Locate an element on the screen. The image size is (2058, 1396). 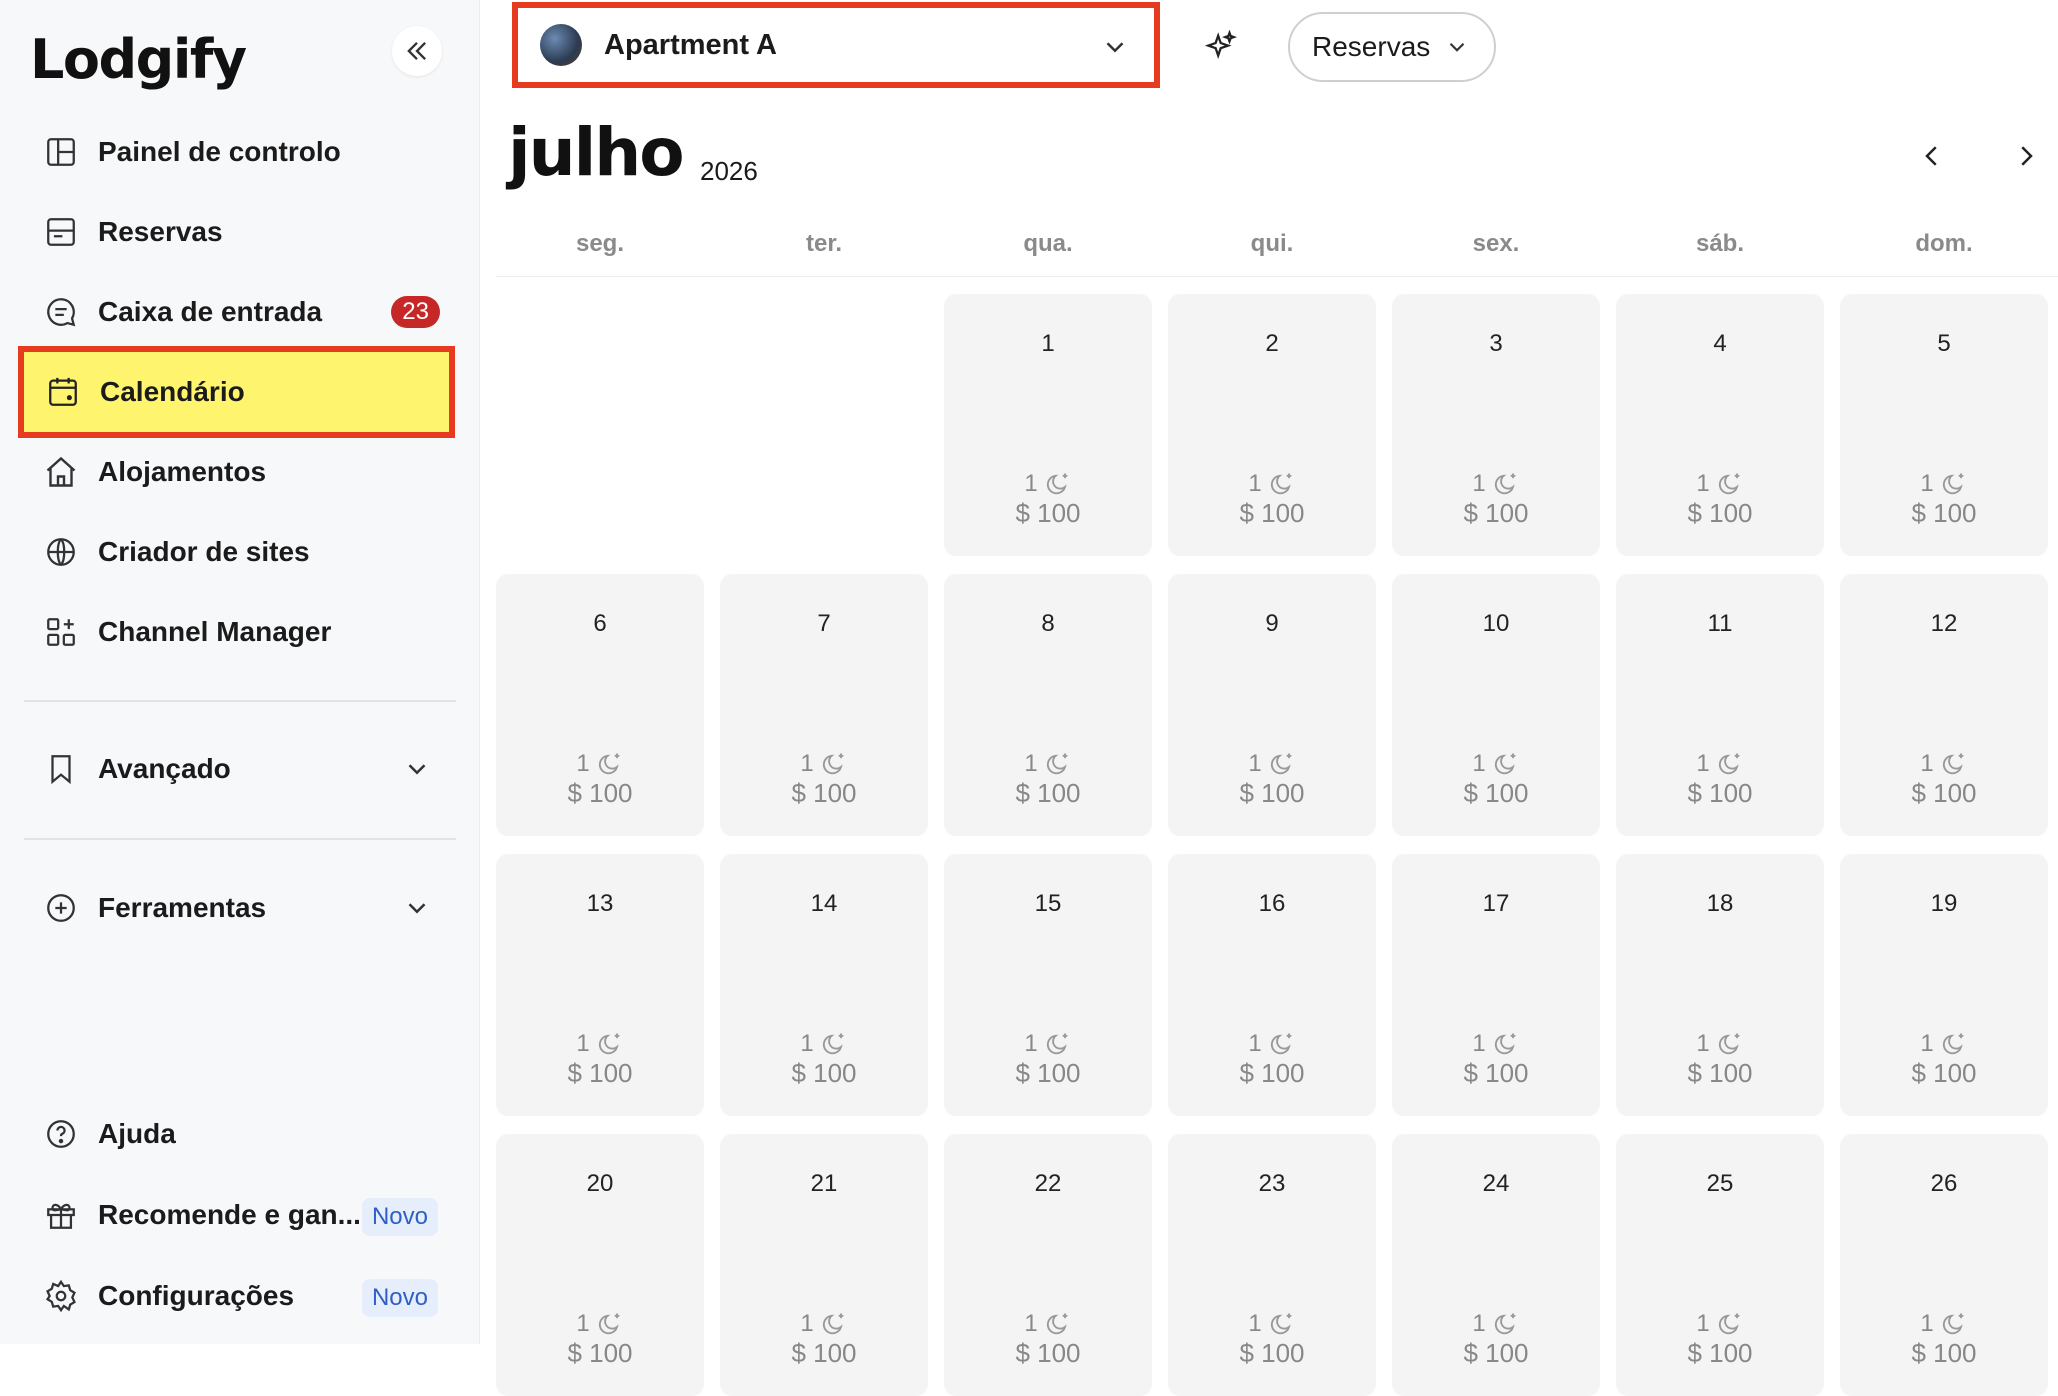
calendar-day-cell: 3 1 $ 100 is located at coordinates (1496, 425).